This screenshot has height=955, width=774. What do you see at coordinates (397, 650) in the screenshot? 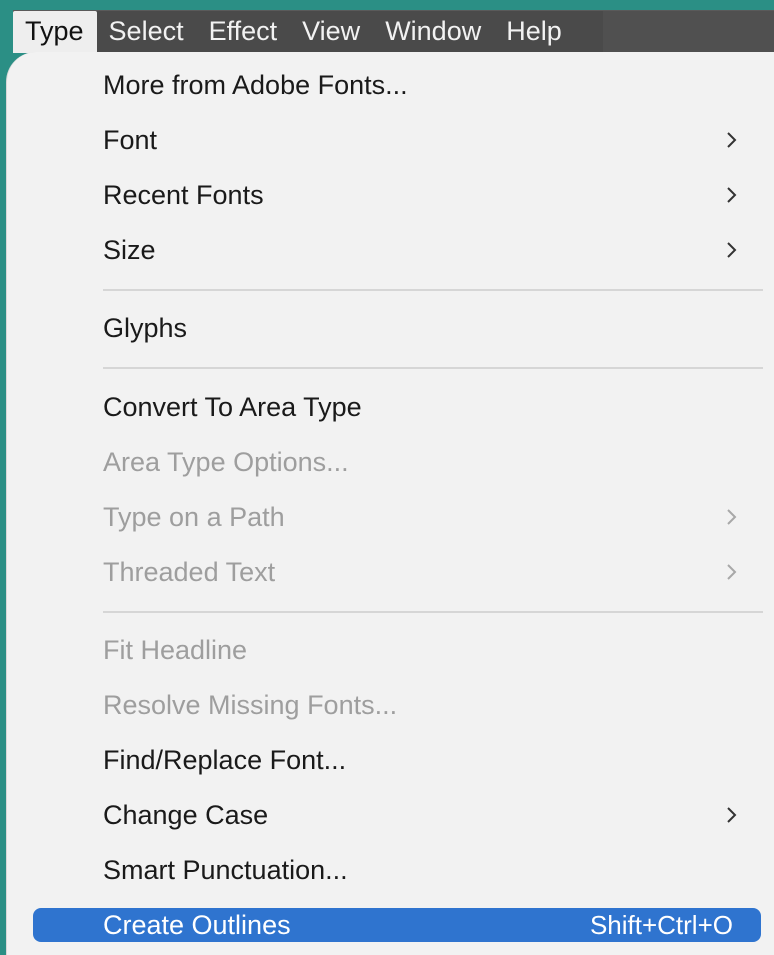
I see `menu-item-fit-headline: Fit Headline` at bounding box center [397, 650].